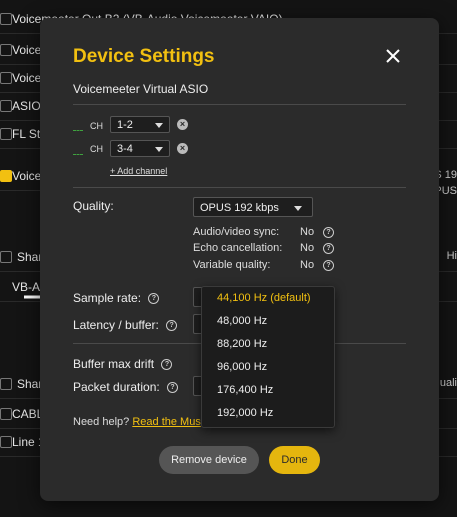 This screenshot has width=457, height=517. What do you see at coordinates (236, 232) in the screenshot?
I see `av-sync-label: Audio/video sync:` at bounding box center [236, 232].